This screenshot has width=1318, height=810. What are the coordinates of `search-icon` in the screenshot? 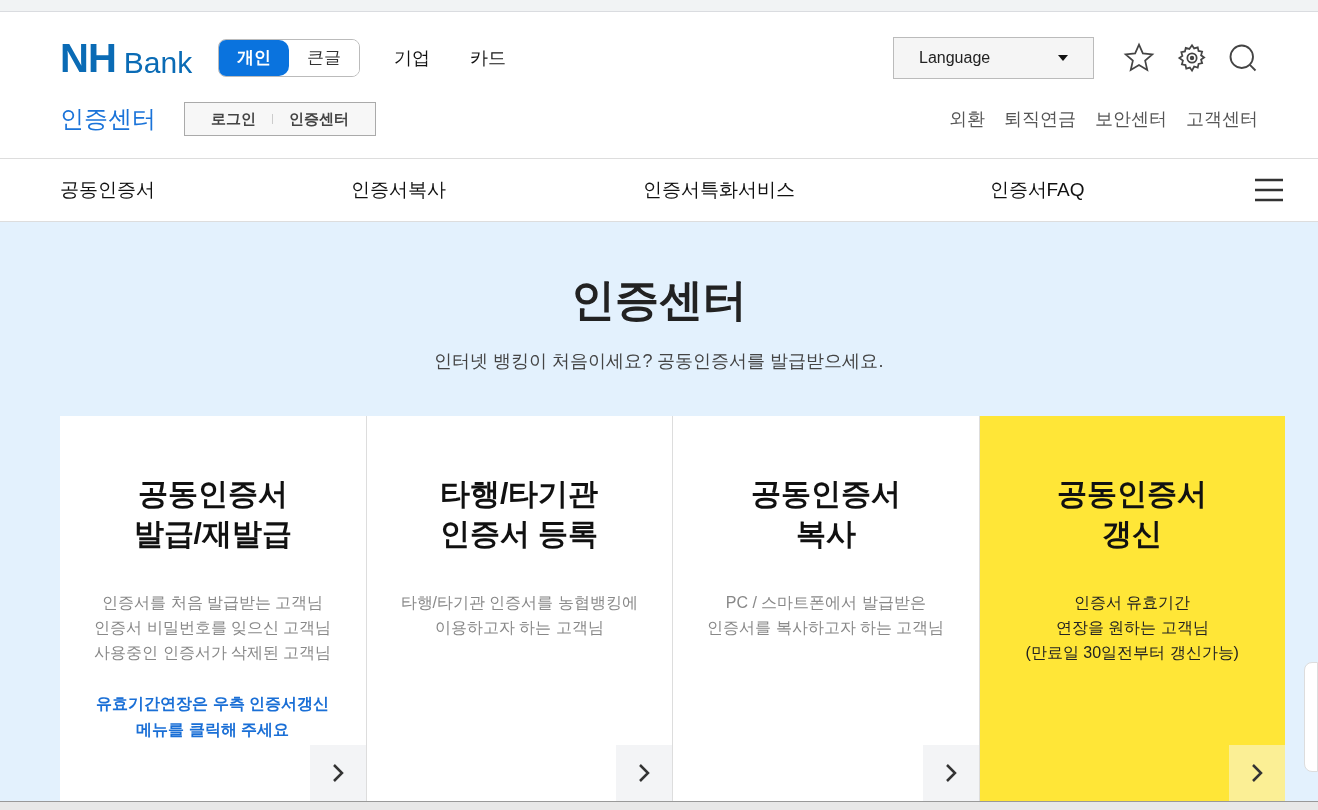 It's located at (1243, 58).